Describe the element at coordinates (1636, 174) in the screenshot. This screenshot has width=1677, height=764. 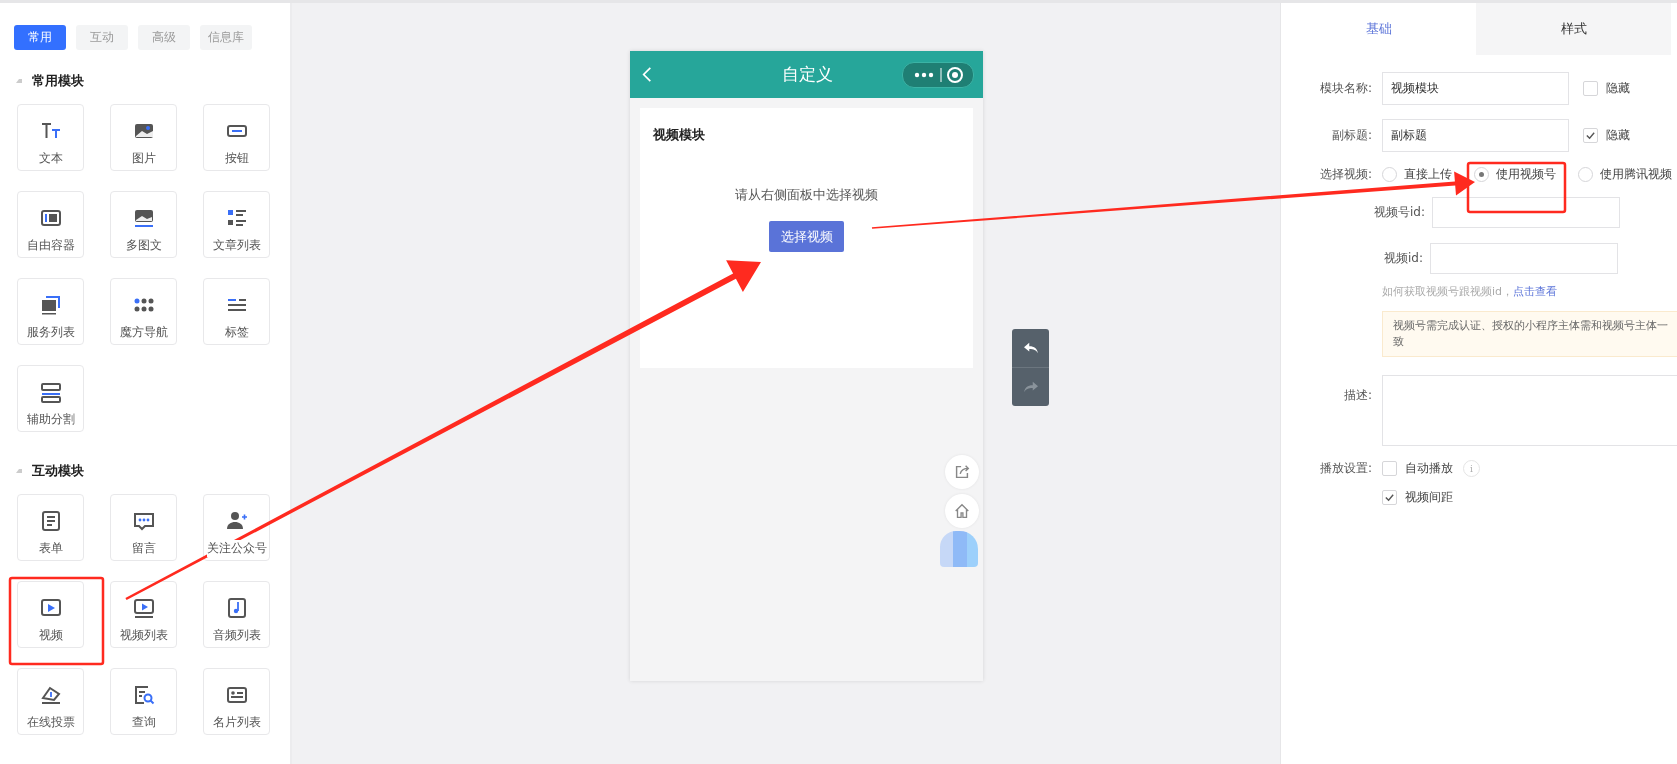
I see `radio-label: 使用腾讯视频` at that location.